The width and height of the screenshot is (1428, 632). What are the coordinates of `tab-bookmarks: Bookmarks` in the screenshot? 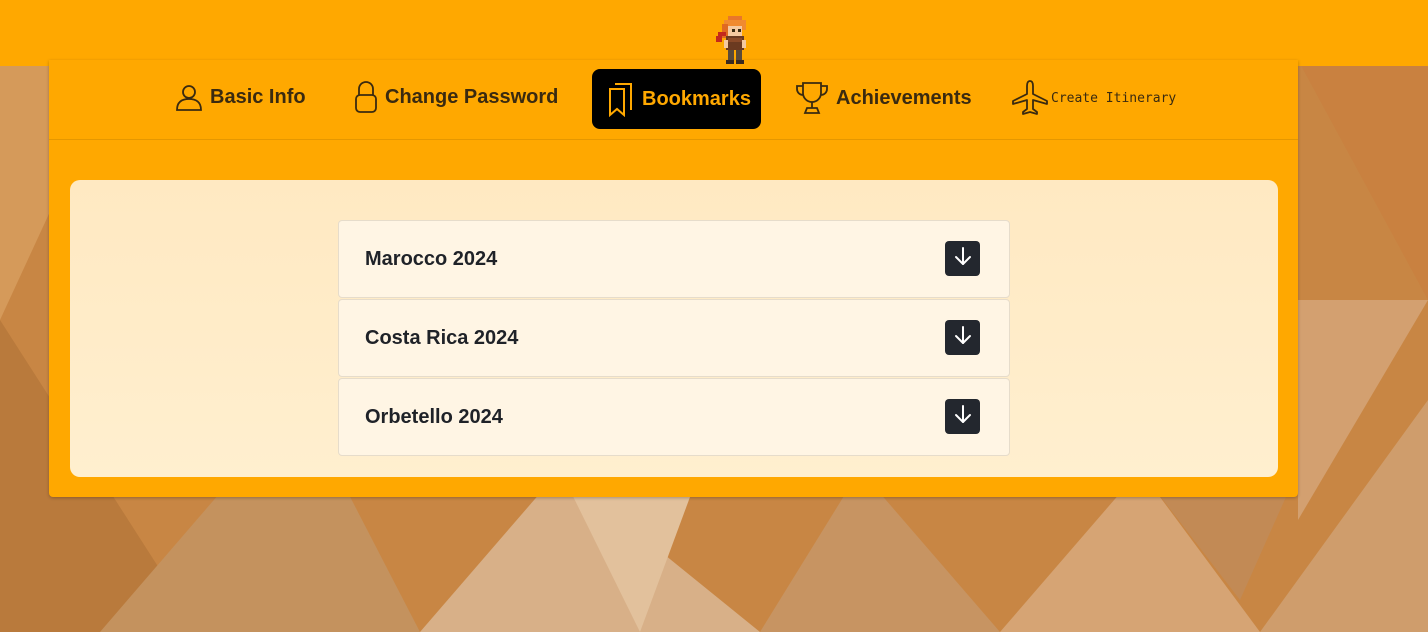 It's located at (676, 99).